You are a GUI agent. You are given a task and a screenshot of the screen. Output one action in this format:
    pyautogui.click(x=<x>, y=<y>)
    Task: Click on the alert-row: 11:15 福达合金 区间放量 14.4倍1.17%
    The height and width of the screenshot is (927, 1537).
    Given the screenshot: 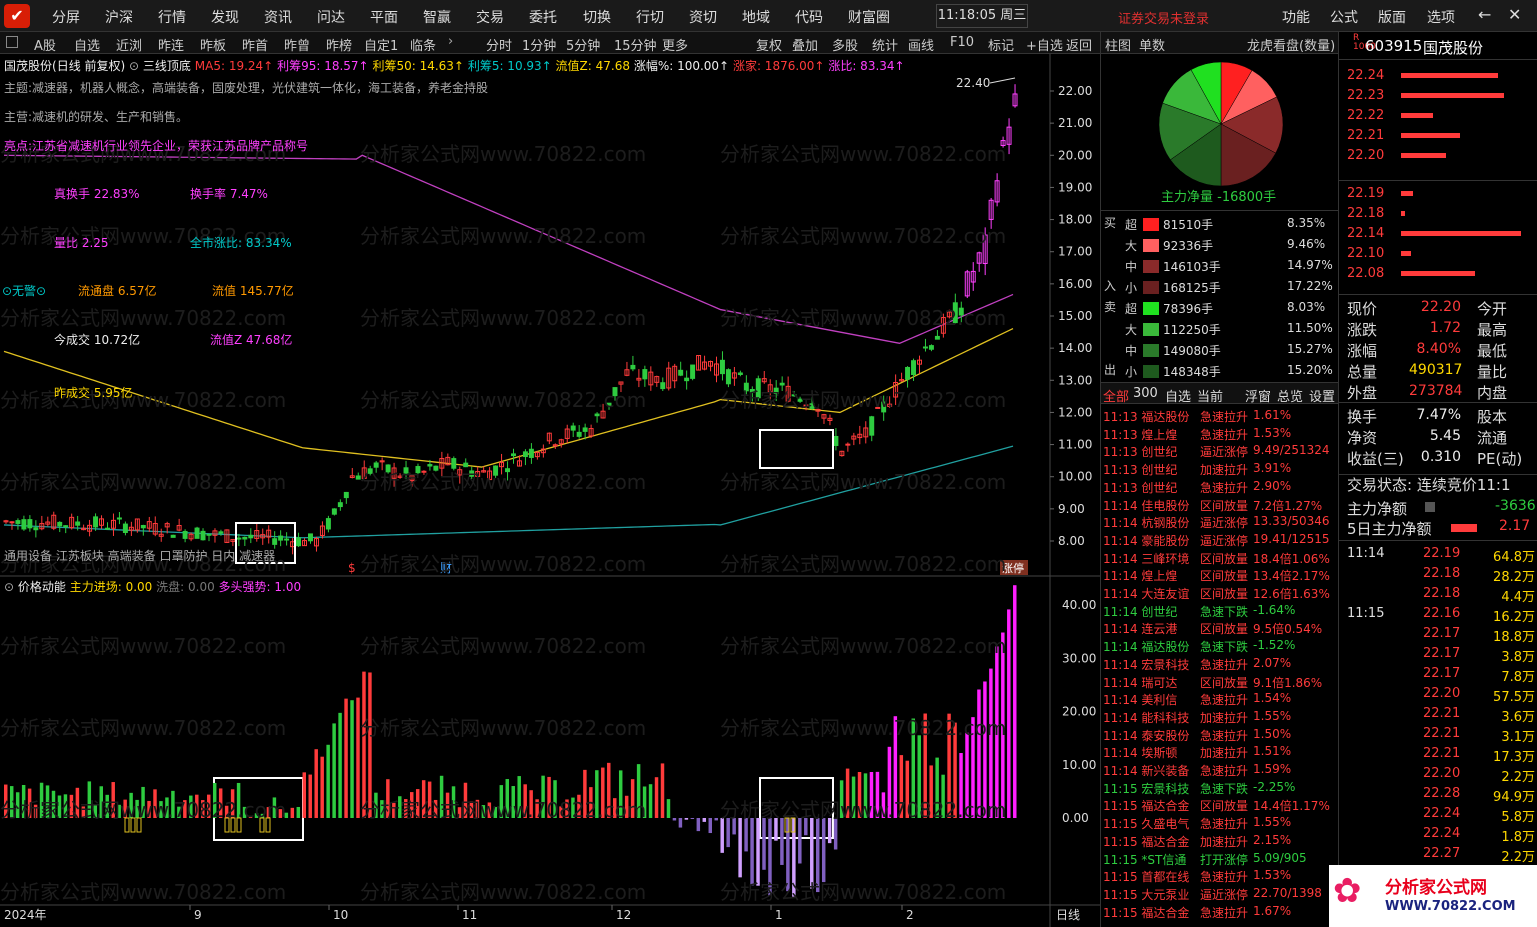 What is the action you would take?
    pyautogui.click(x=1221, y=806)
    